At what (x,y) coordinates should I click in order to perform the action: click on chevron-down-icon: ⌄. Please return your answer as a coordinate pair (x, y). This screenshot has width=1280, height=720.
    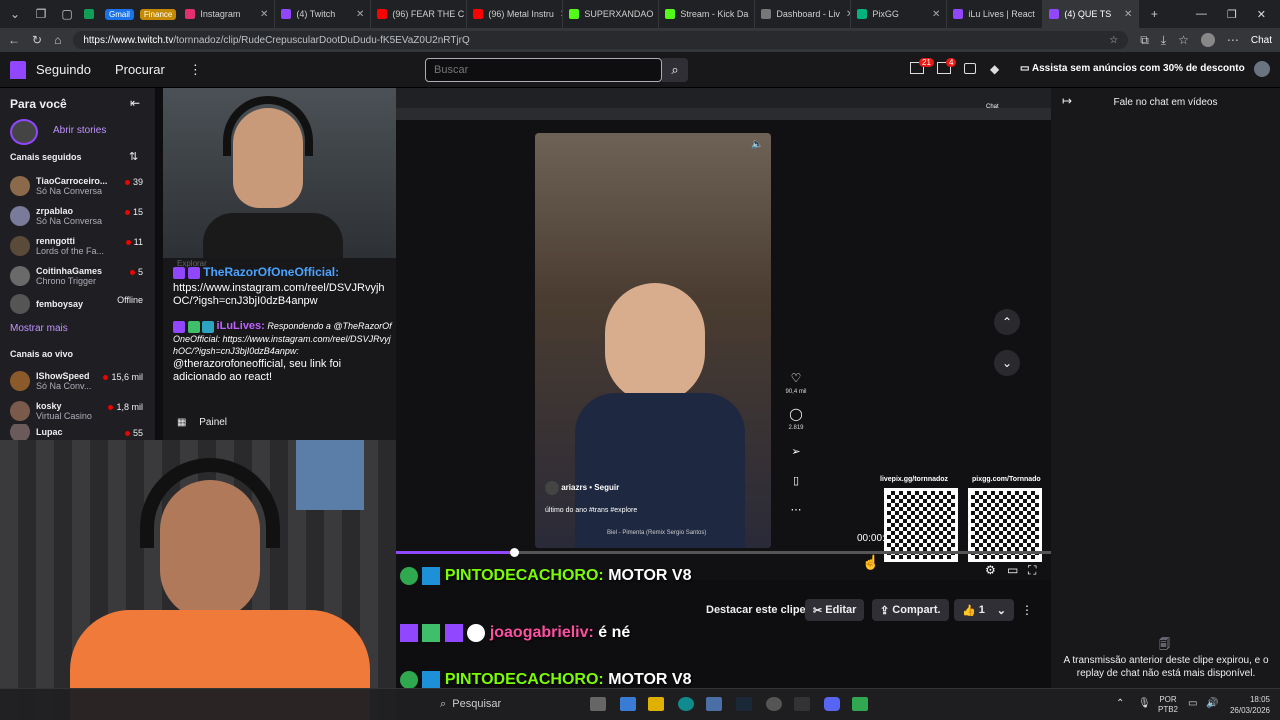
    Looking at the image, I should click on (1001, 610).